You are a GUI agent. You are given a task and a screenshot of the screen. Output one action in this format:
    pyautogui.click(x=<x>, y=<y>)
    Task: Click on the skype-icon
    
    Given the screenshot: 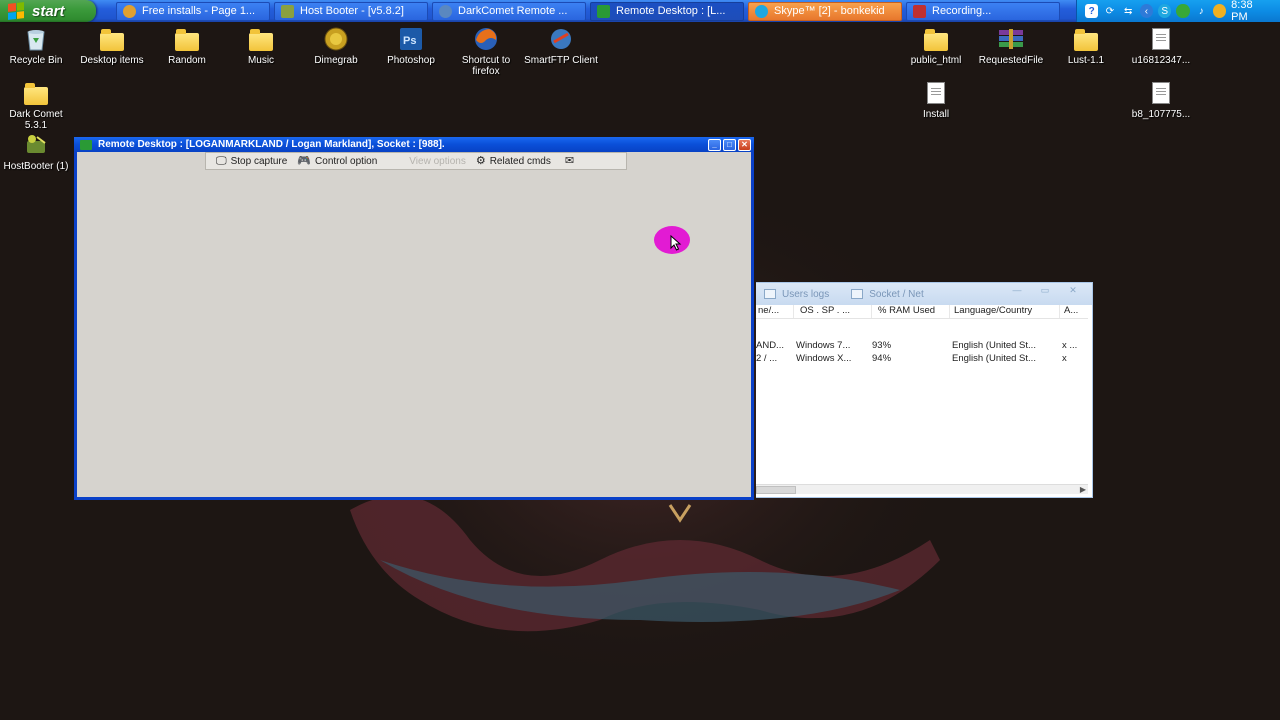 What is the action you would take?
    pyautogui.click(x=761, y=11)
    